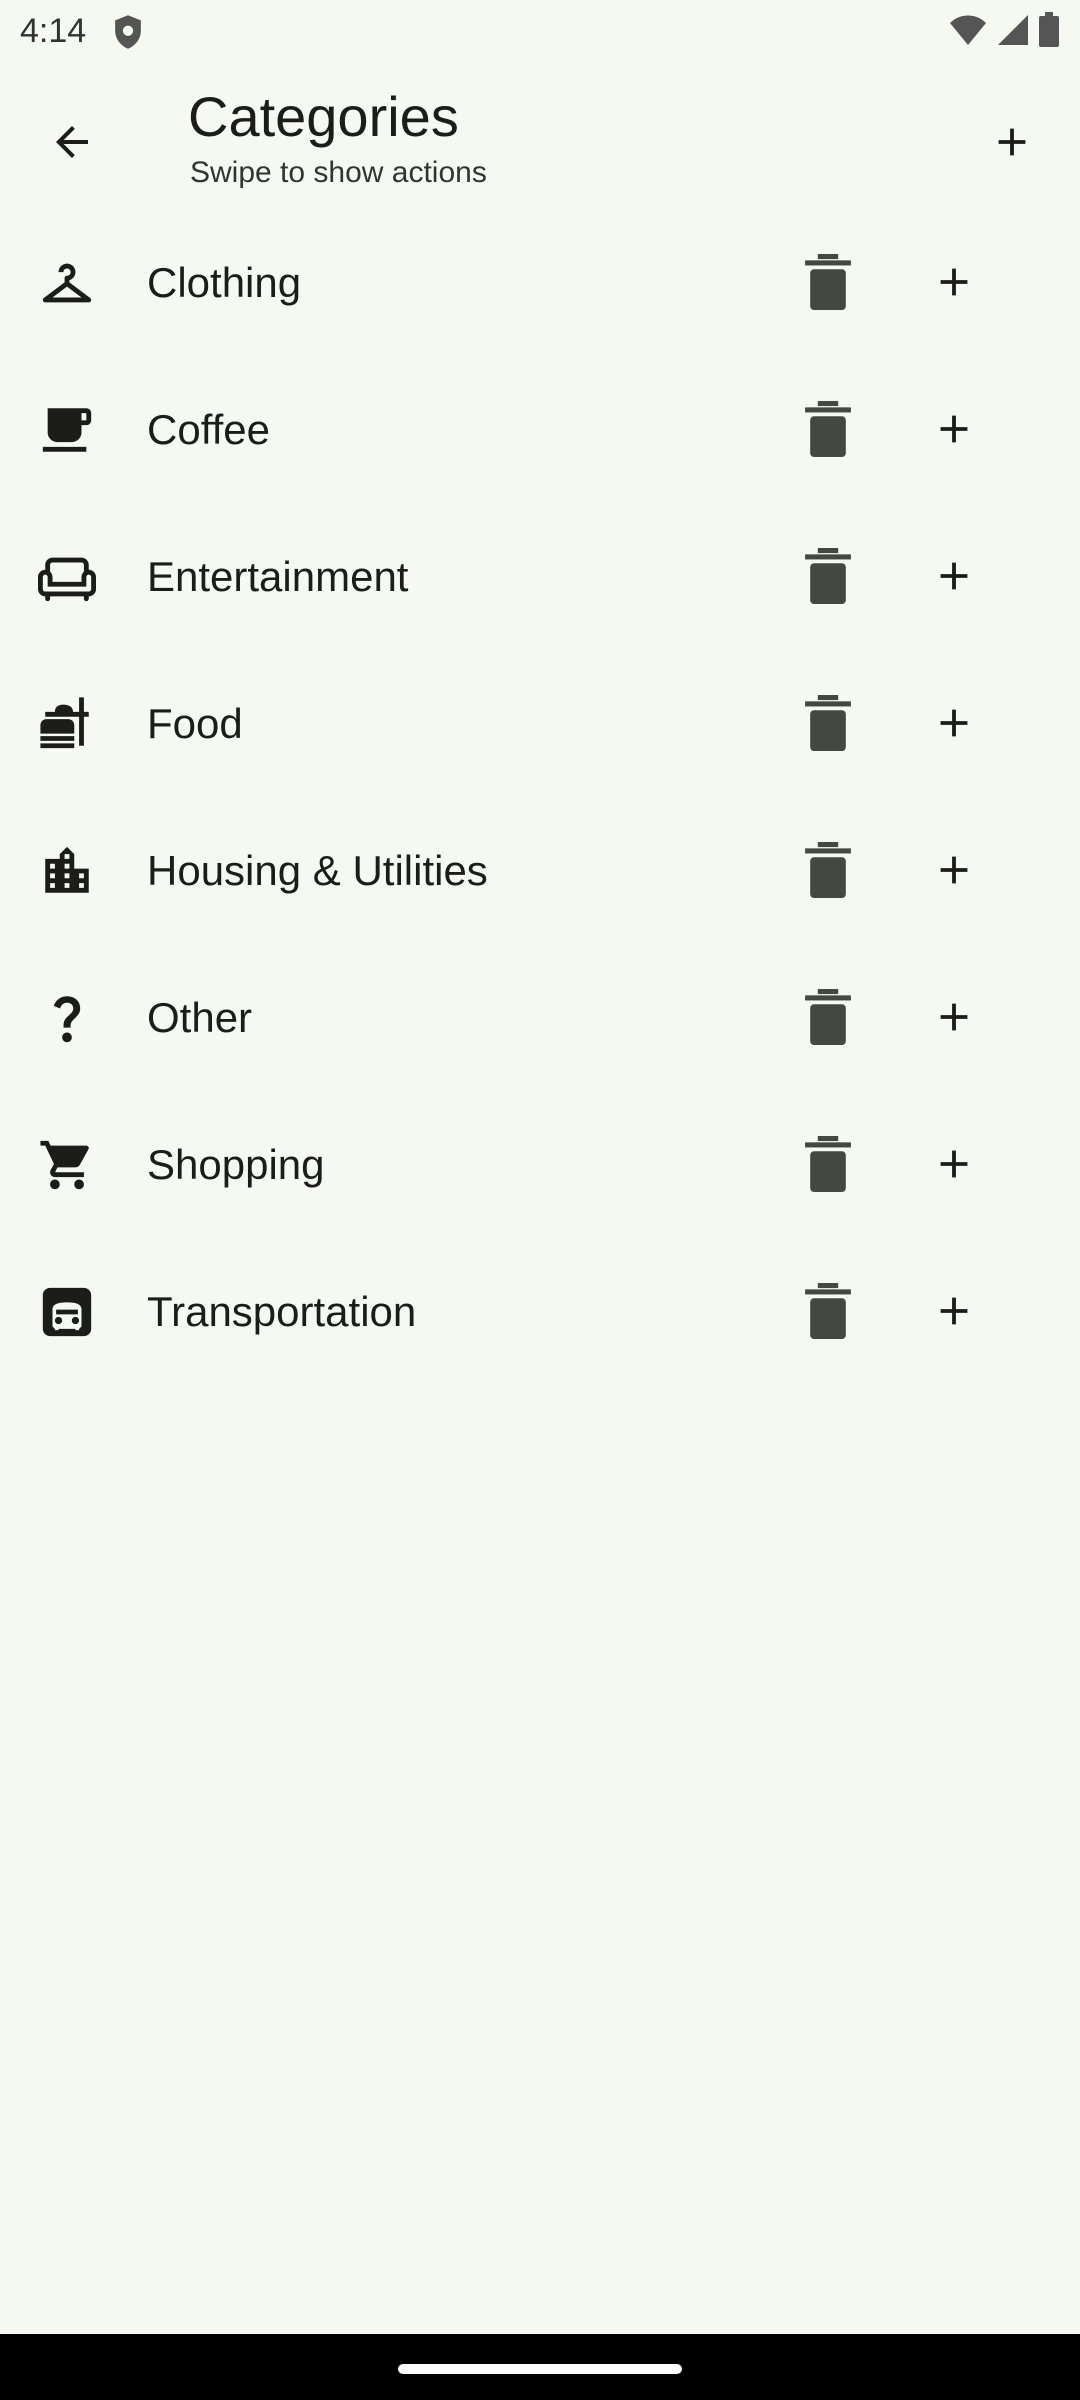 This screenshot has width=1080, height=2400. What do you see at coordinates (540, 1311) in the screenshot?
I see `category-row-transportation: Transportation` at bounding box center [540, 1311].